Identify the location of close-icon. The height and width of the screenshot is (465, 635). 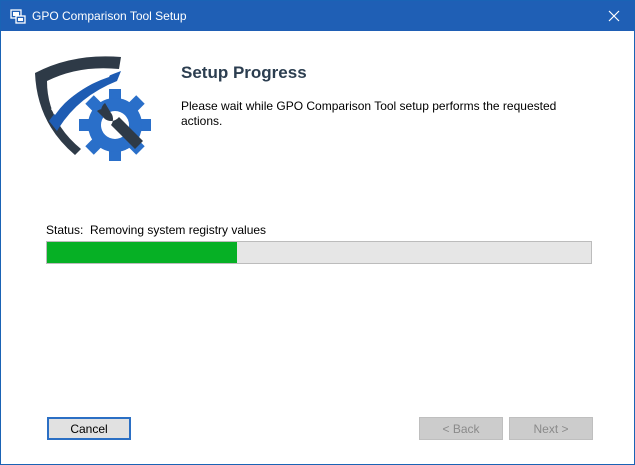
(614, 16).